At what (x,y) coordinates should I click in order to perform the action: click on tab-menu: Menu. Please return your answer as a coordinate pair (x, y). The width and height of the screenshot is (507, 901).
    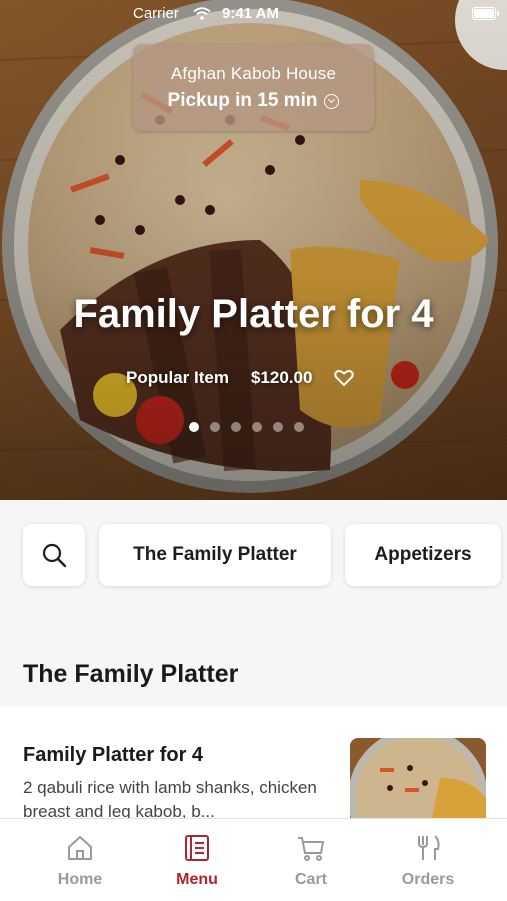
    Looking at the image, I should click on (197, 861).